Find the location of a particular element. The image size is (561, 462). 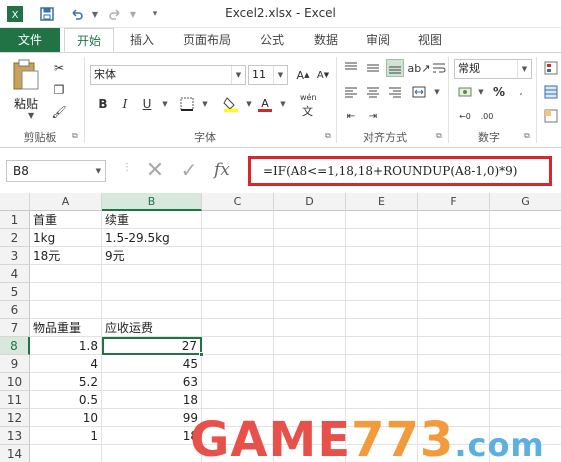

cell-f10 is located at coordinates (454, 382).